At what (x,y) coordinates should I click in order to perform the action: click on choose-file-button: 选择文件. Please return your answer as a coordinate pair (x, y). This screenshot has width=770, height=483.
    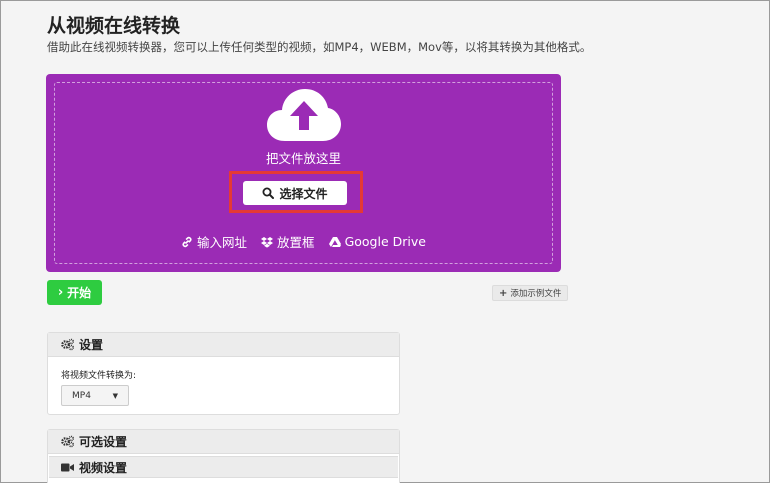
    Looking at the image, I should click on (295, 193).